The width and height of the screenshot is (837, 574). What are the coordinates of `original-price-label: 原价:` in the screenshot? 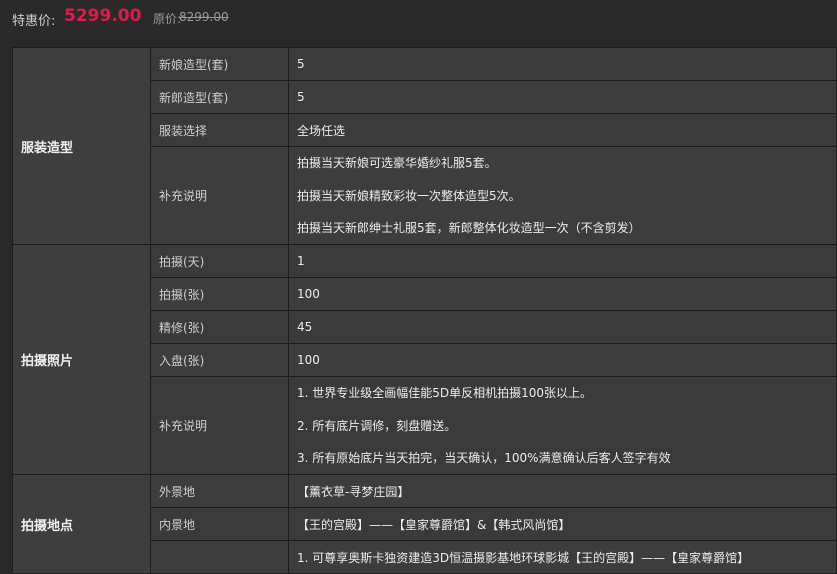 It's located at (167, 19).